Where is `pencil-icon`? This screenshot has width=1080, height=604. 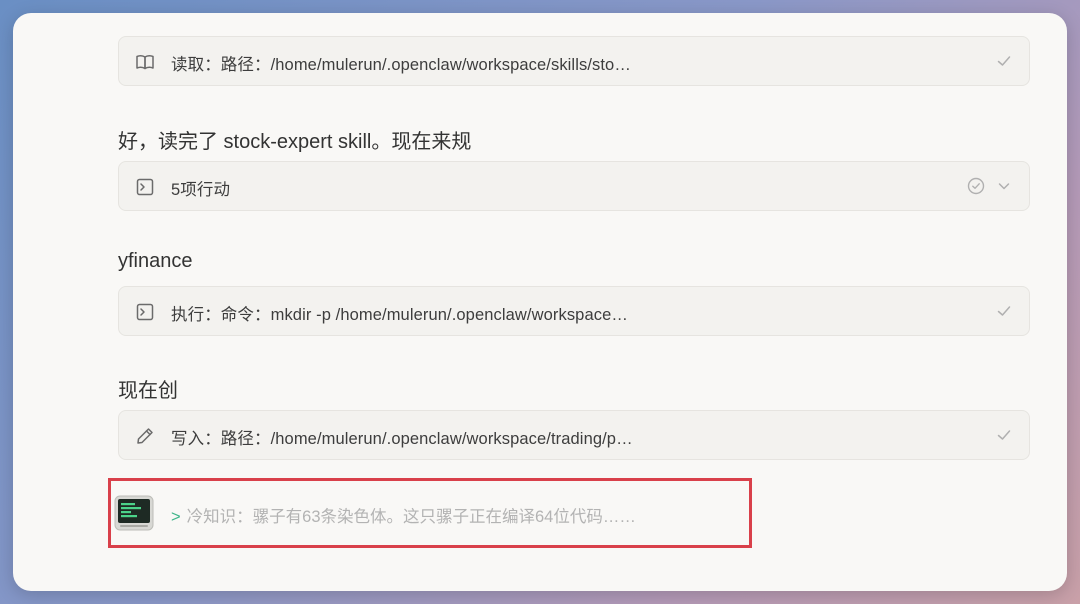
pencil-icon is located at coordinates (145, 436).